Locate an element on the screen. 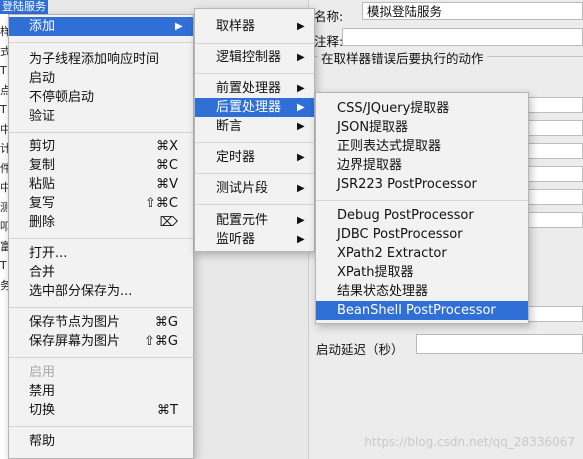  post-item-jdbc-postprocessor: JDBC PostProcessor is located at coordinates (422, 234).